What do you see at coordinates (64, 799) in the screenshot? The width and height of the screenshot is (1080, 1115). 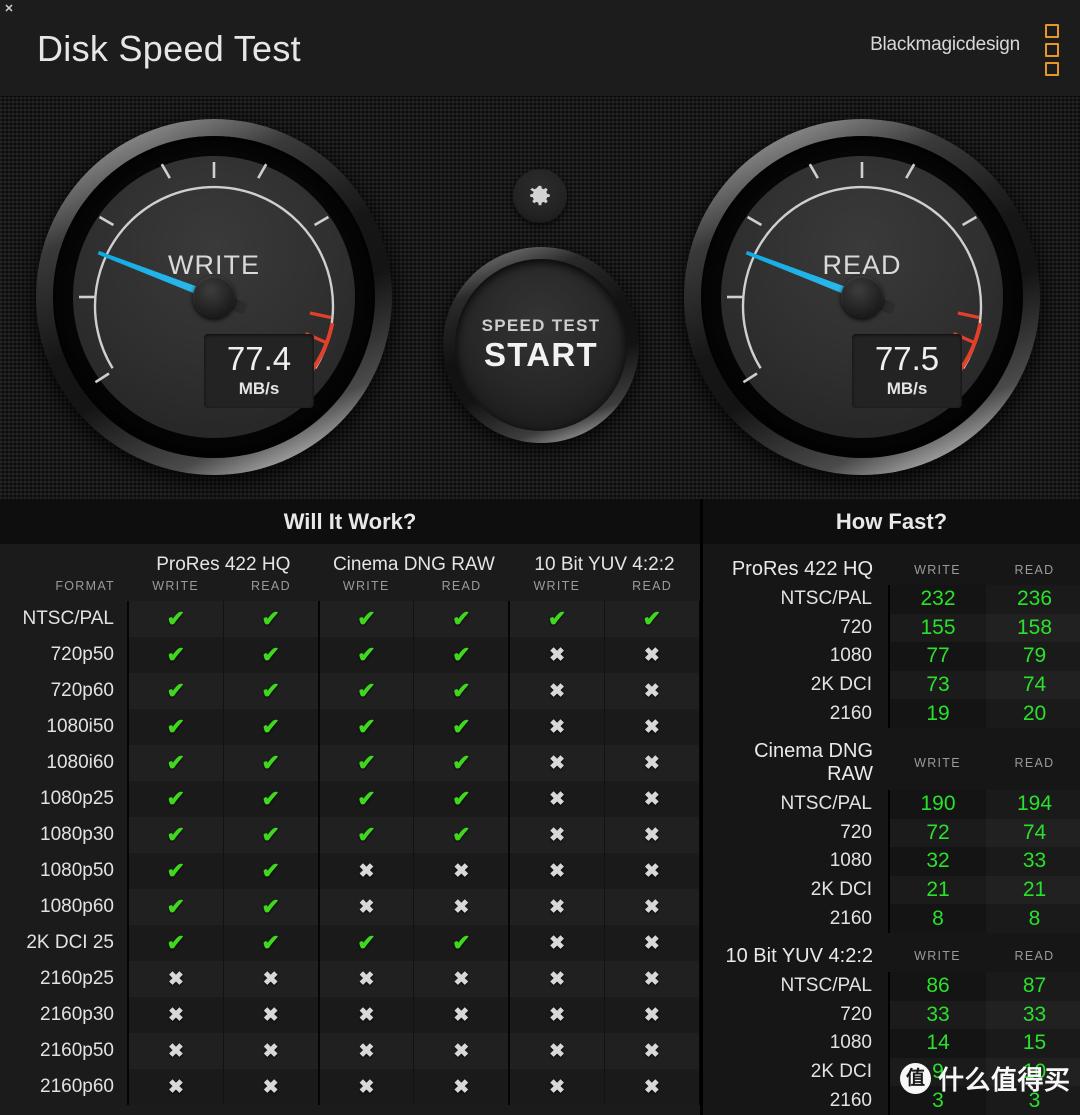 I see `format-label: 1080p25` at bounding box center [64, 799].